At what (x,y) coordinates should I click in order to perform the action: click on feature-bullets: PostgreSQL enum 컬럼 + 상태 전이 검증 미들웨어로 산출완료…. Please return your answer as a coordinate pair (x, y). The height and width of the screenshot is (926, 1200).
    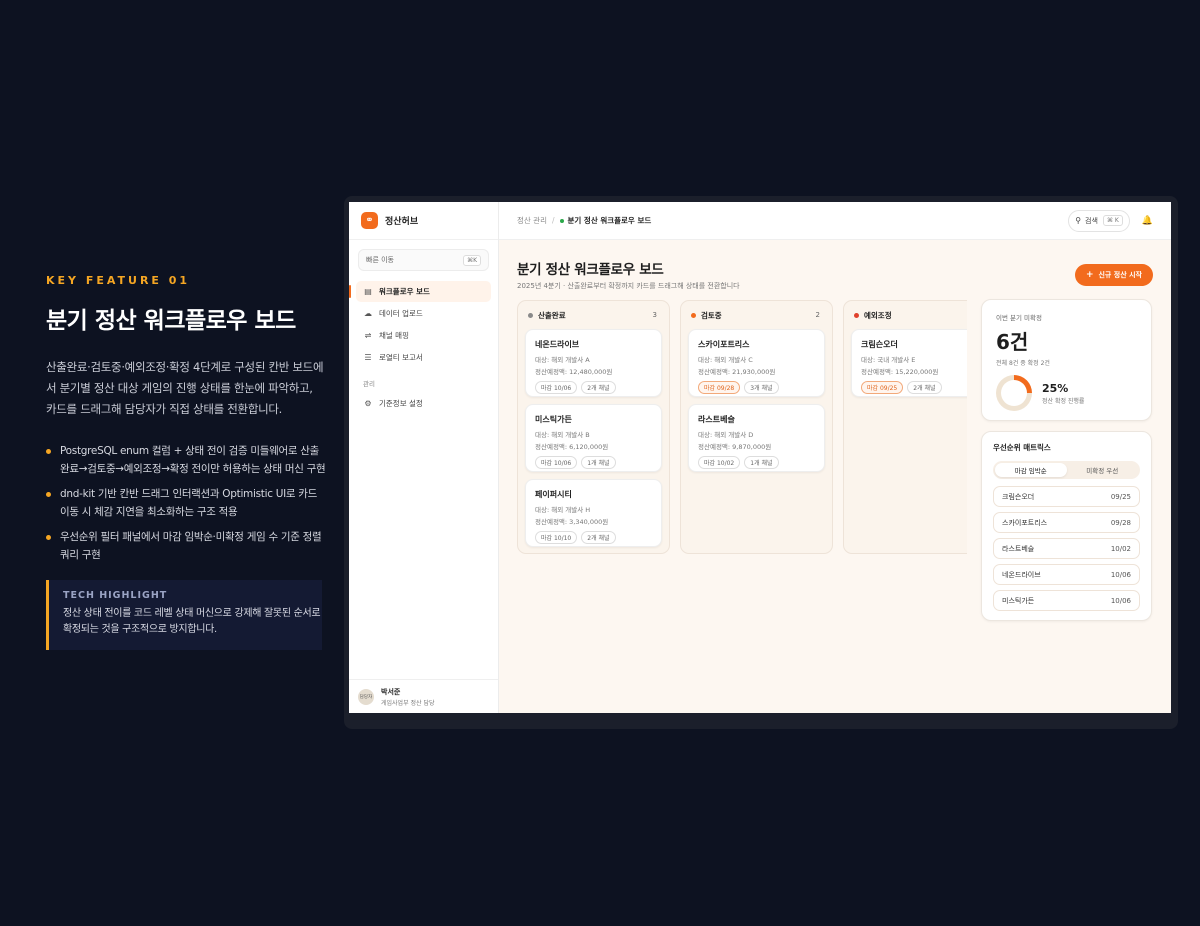
    Looking at the image, I should click on (186, 503).